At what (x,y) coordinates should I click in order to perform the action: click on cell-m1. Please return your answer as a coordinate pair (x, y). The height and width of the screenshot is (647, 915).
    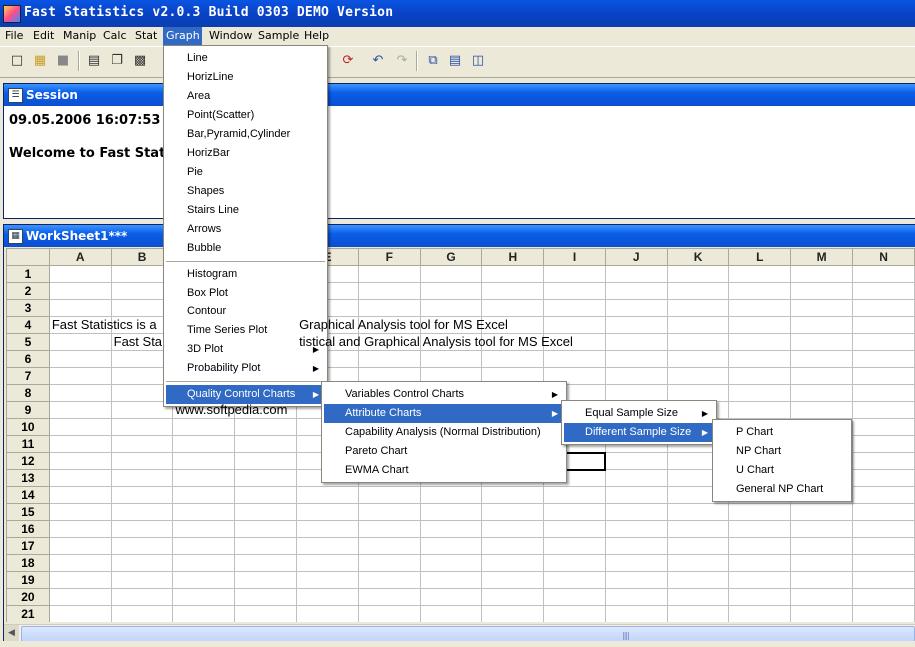
    Looking at the image, I should click on (822, 274).